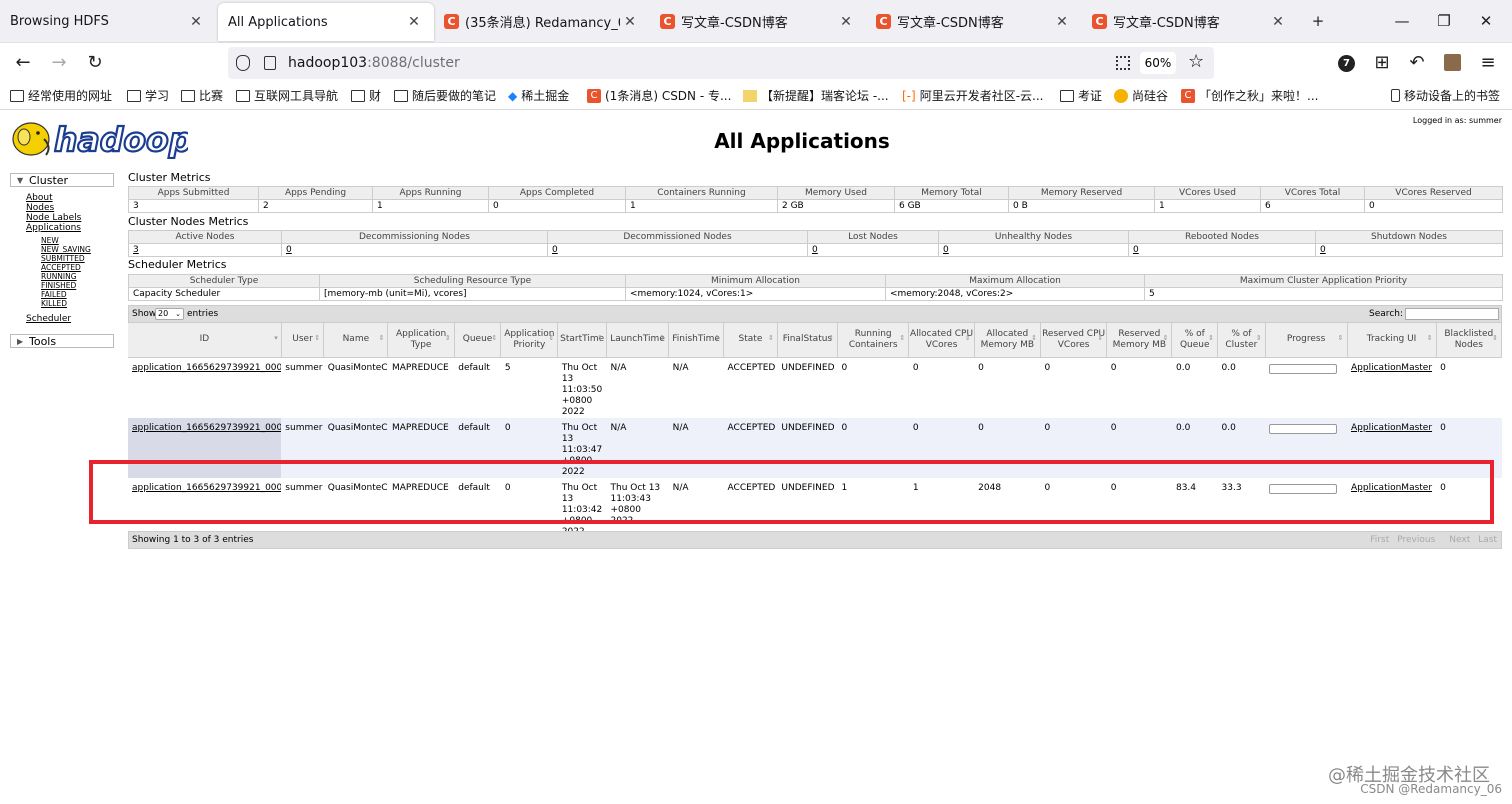  I want to click on column-header-rmem: Reserved Memory MB ⇕, so click(1139, 340).